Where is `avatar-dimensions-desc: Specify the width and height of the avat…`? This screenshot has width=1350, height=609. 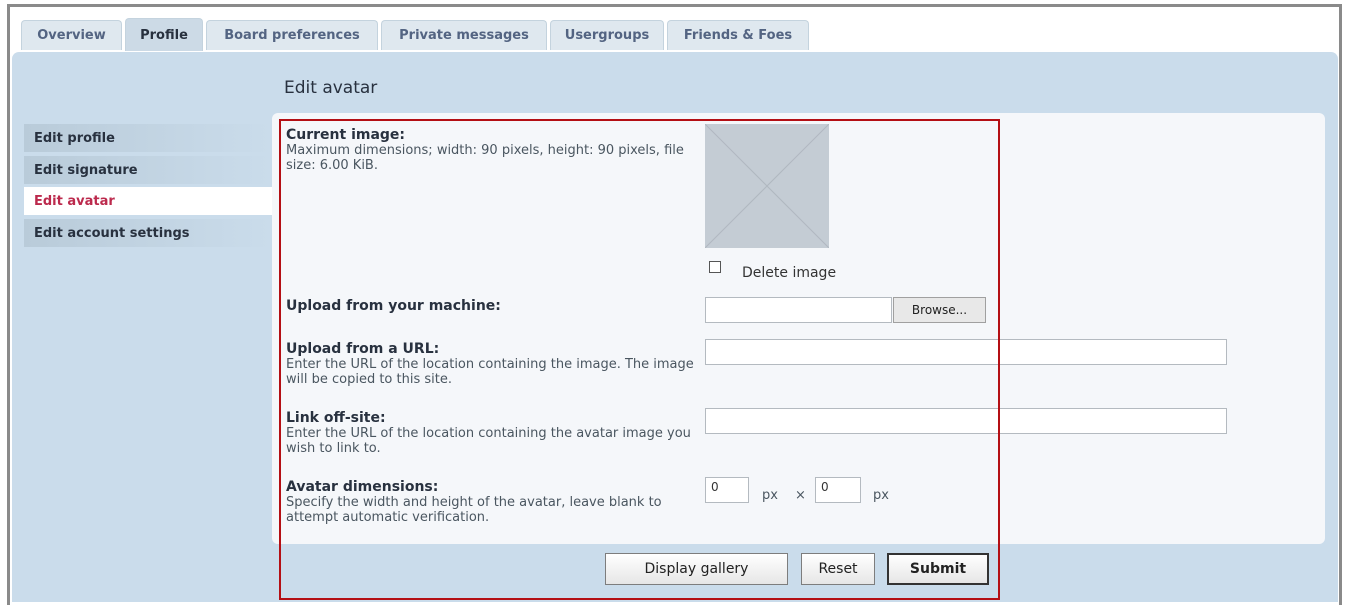 avatar-dimensions-desc: Specify the width and height of the avat… is located at coordinates (474, 510).